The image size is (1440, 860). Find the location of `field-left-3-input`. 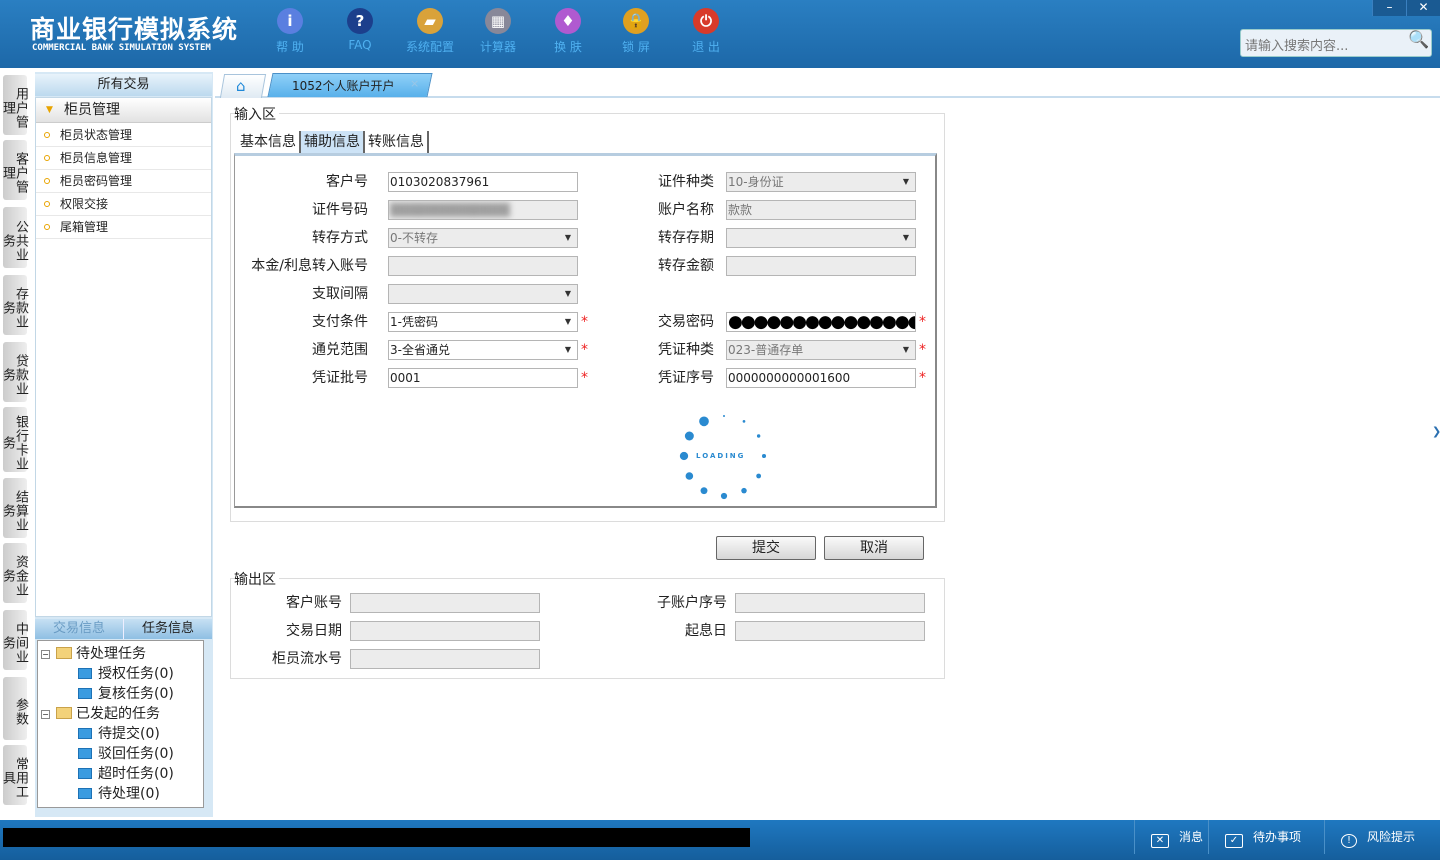

field-left-3-input is located at coordinates (483, 266).